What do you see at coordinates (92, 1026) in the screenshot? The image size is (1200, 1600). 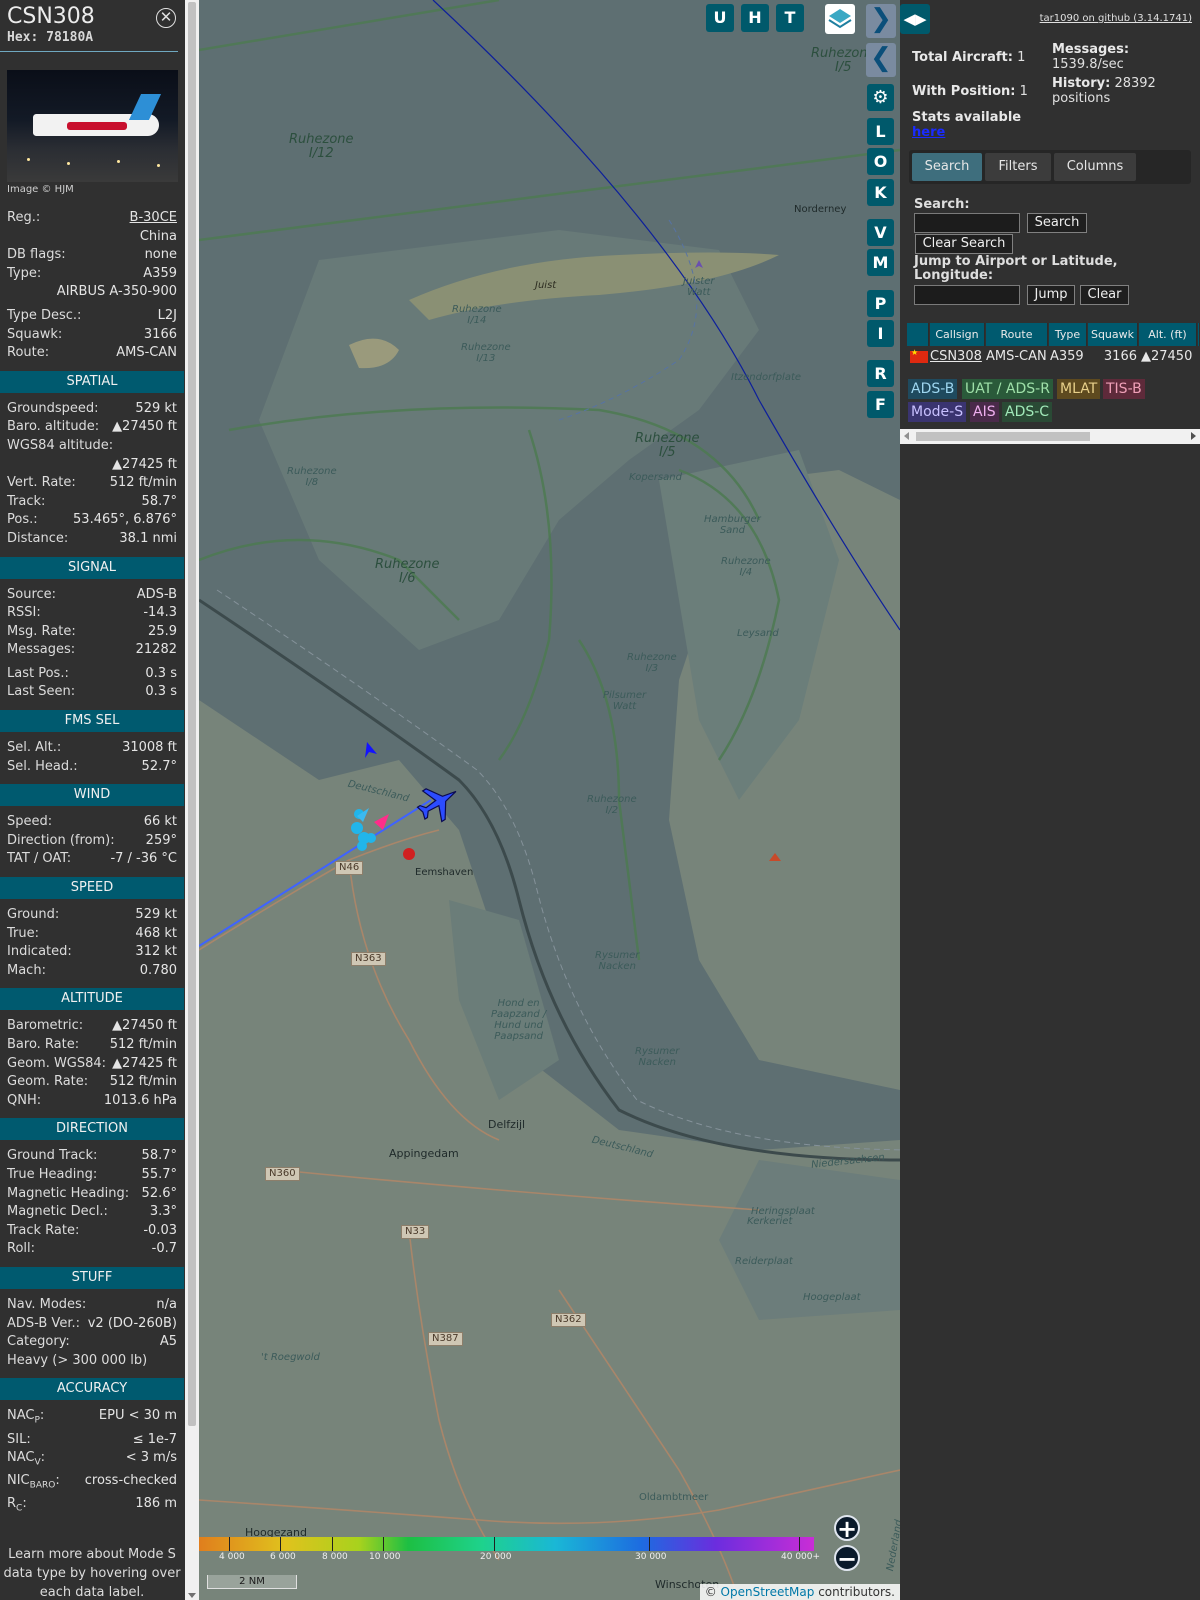 I see `barometric-row: Barometric: ▲27450 ft` at bounding box center [92, 1026].